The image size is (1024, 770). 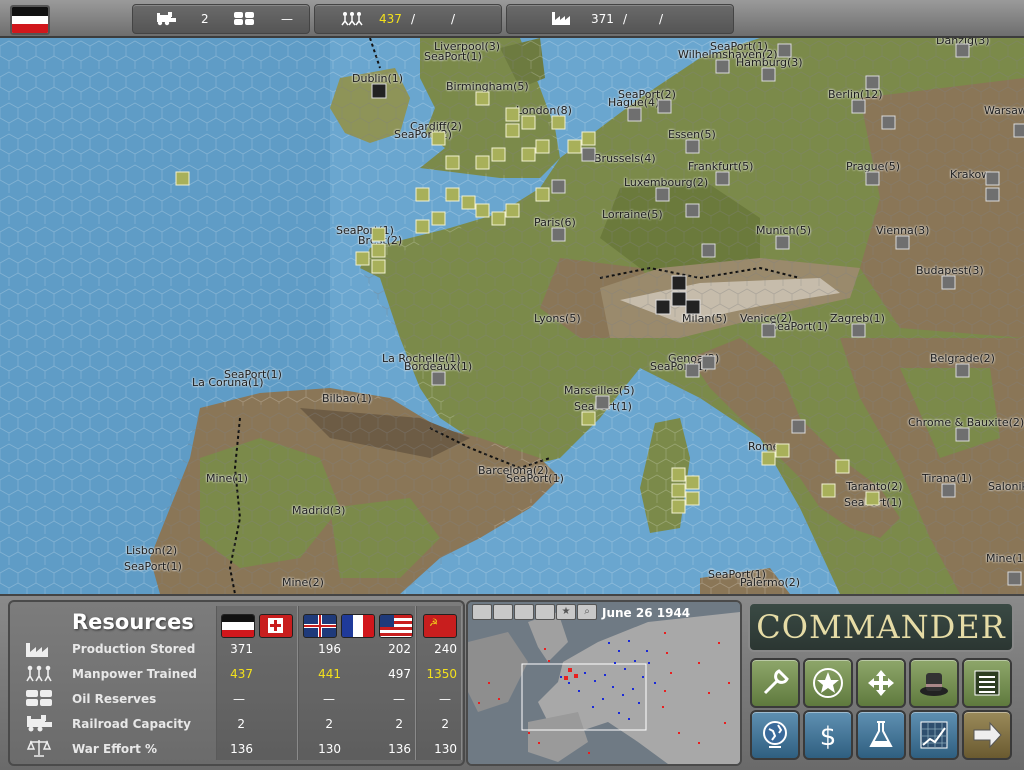 What do you see at coordinates (566, 612) in the screenshot?
I see `filter-star-icon: ★` at bounding box center [566, 612].